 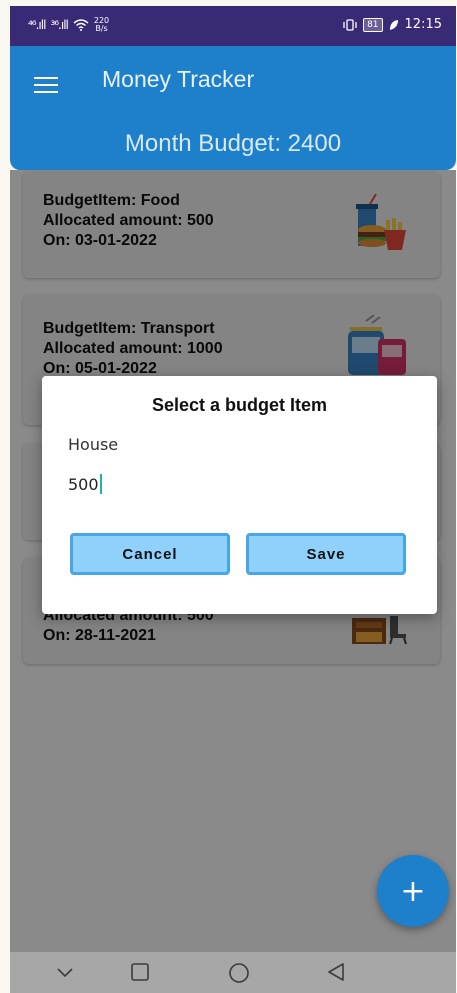 I want to click on save-button: Save, so click(x=326, y=554).